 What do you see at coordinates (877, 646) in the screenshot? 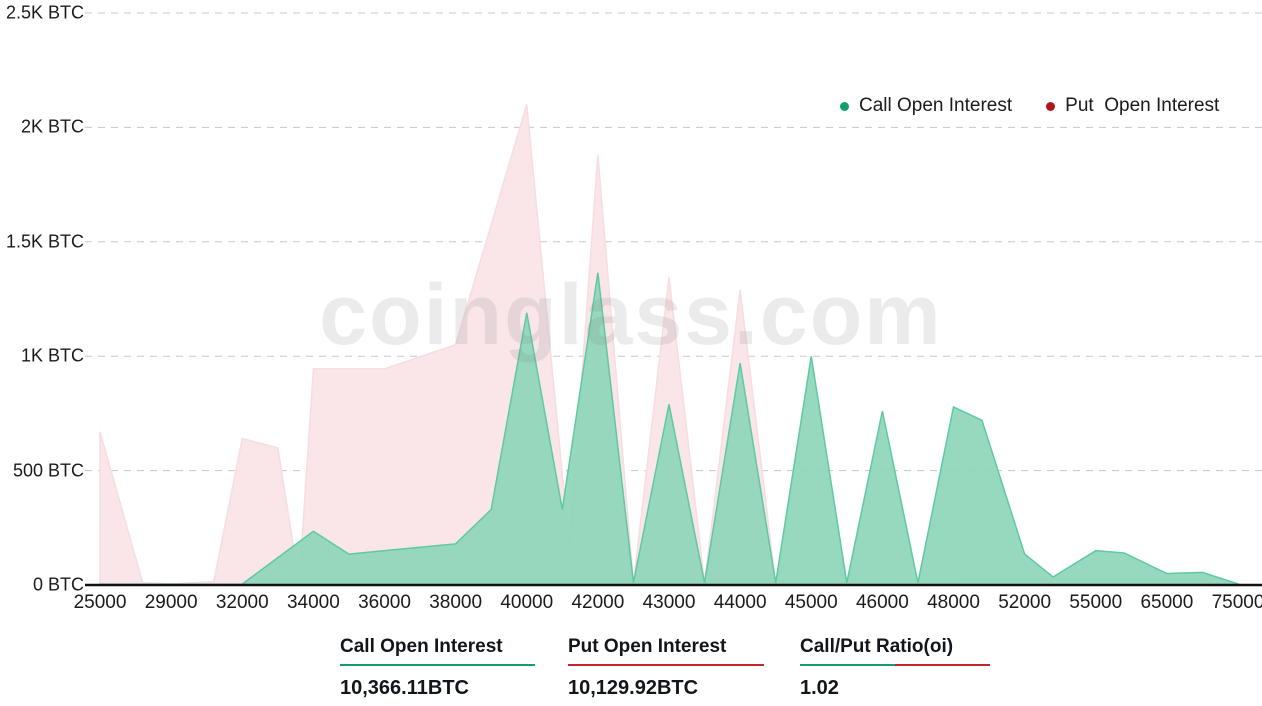
I see `stat-title: Call/Put Ratio(oi)` at bounding box center [877, 646].